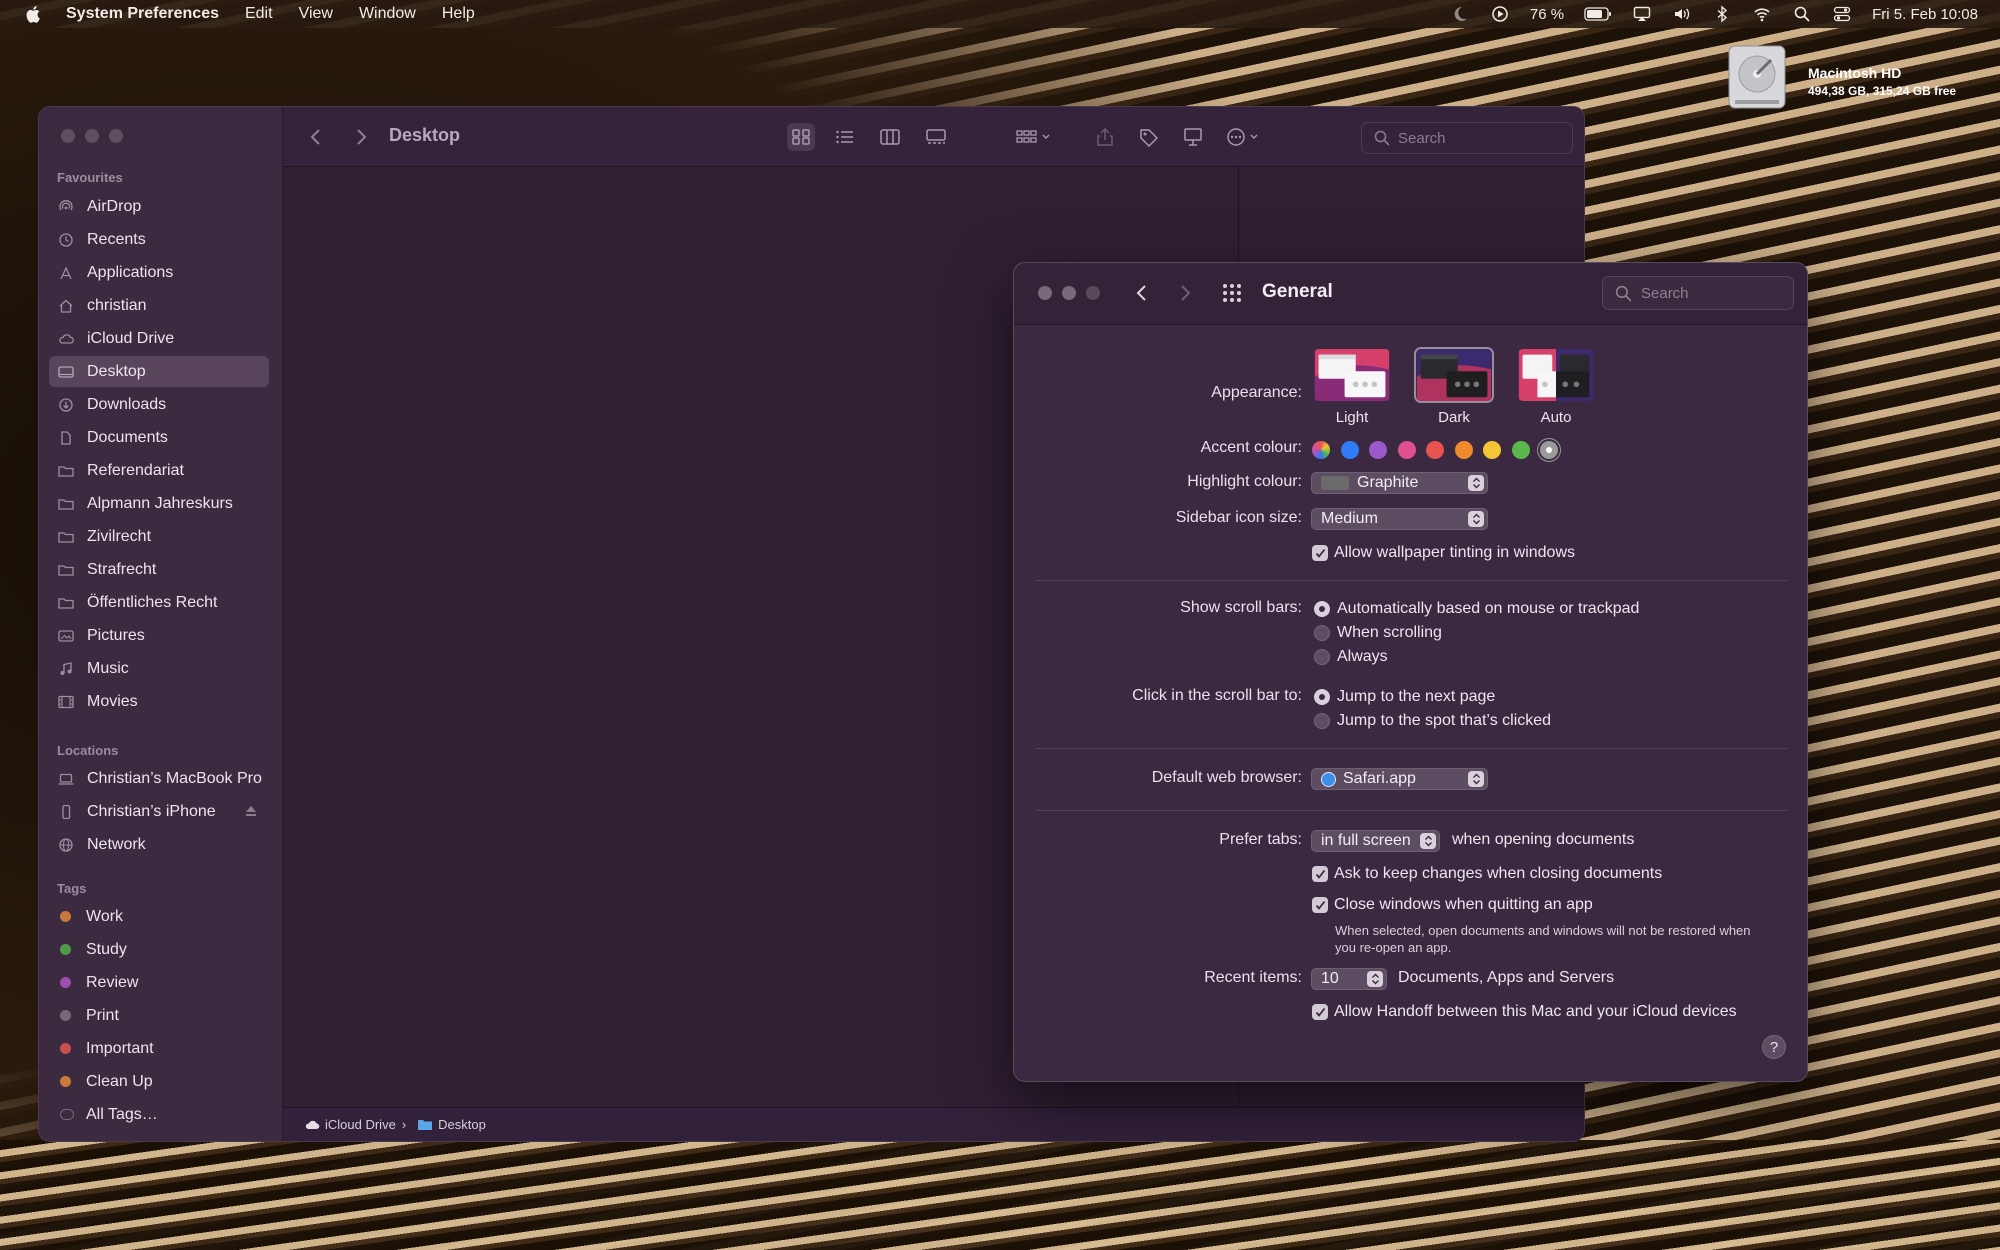 This screenshot has width=2000, height=1250. What do you see at coordinates (1435, 450) in the screenshot?
I see `accent-swatch-red` at bounding box center [1435, 450].